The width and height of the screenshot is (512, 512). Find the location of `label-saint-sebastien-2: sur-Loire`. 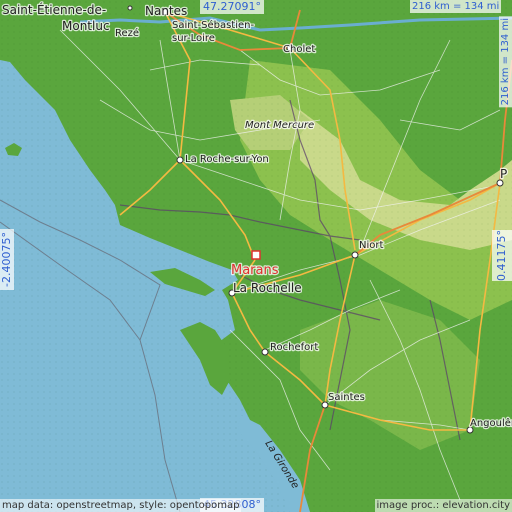

label-saint-sebastien-2: sur-Loire is located at coordinates (193, 38).